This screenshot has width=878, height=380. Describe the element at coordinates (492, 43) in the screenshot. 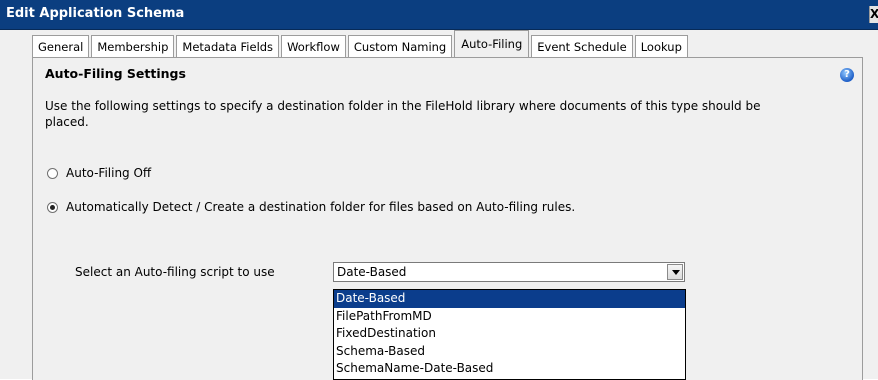

I see `tab-auto-filing: Auto-Filing` at that location.